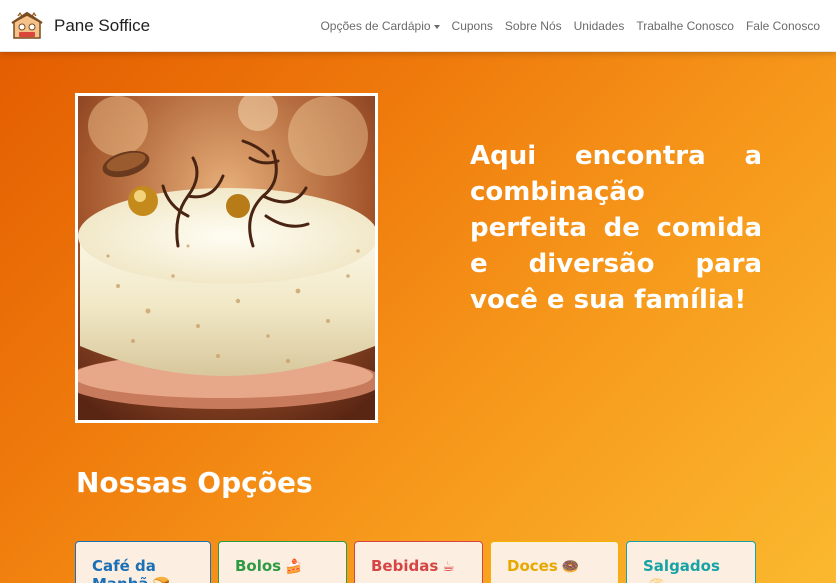 The image size is (836, 583). I want to click on dumpling-icon: 🥟, so click(655, 580).